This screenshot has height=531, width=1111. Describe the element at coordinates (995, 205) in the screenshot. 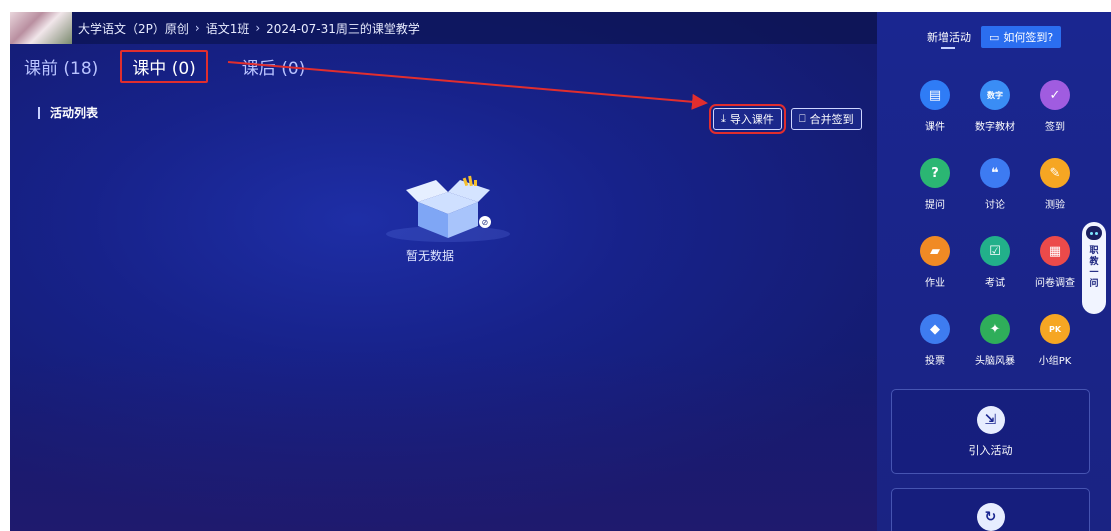

I see `tool-label: 讨论` at that location.